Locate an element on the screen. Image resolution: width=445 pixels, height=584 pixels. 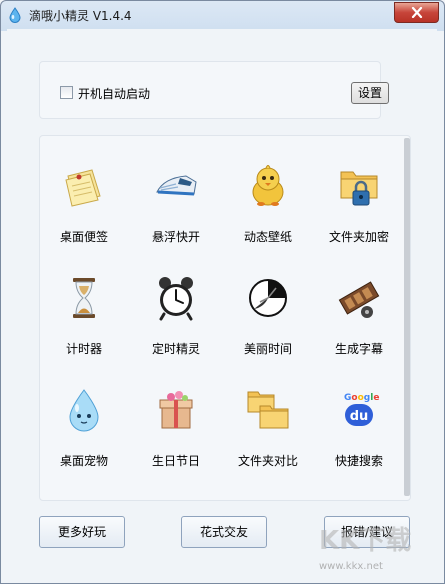
autostart-label: 开机自动启动 is located at coordinates (114, 93).